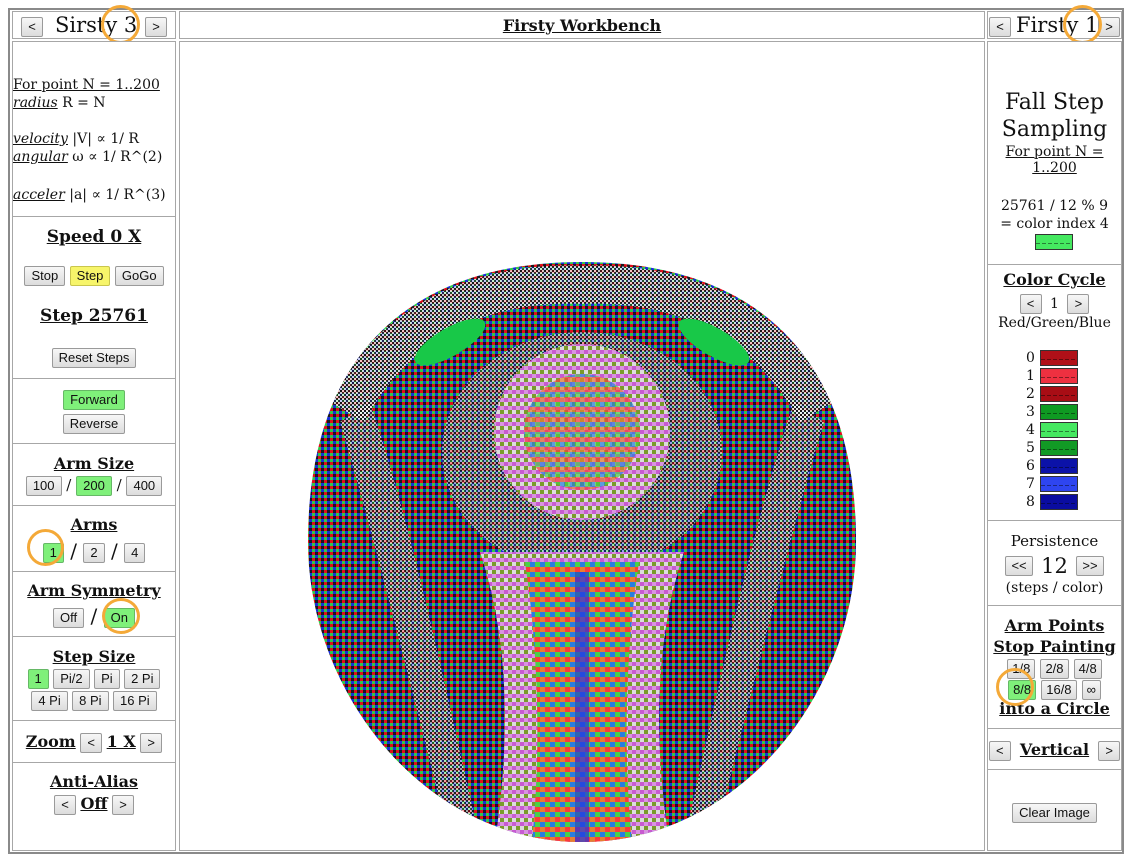 The width and height of the screenshot is (1130, 860). Describe the element at coordinates (144, 486) in the screenshot. I see `arm-size-400-button: 400` at that location.